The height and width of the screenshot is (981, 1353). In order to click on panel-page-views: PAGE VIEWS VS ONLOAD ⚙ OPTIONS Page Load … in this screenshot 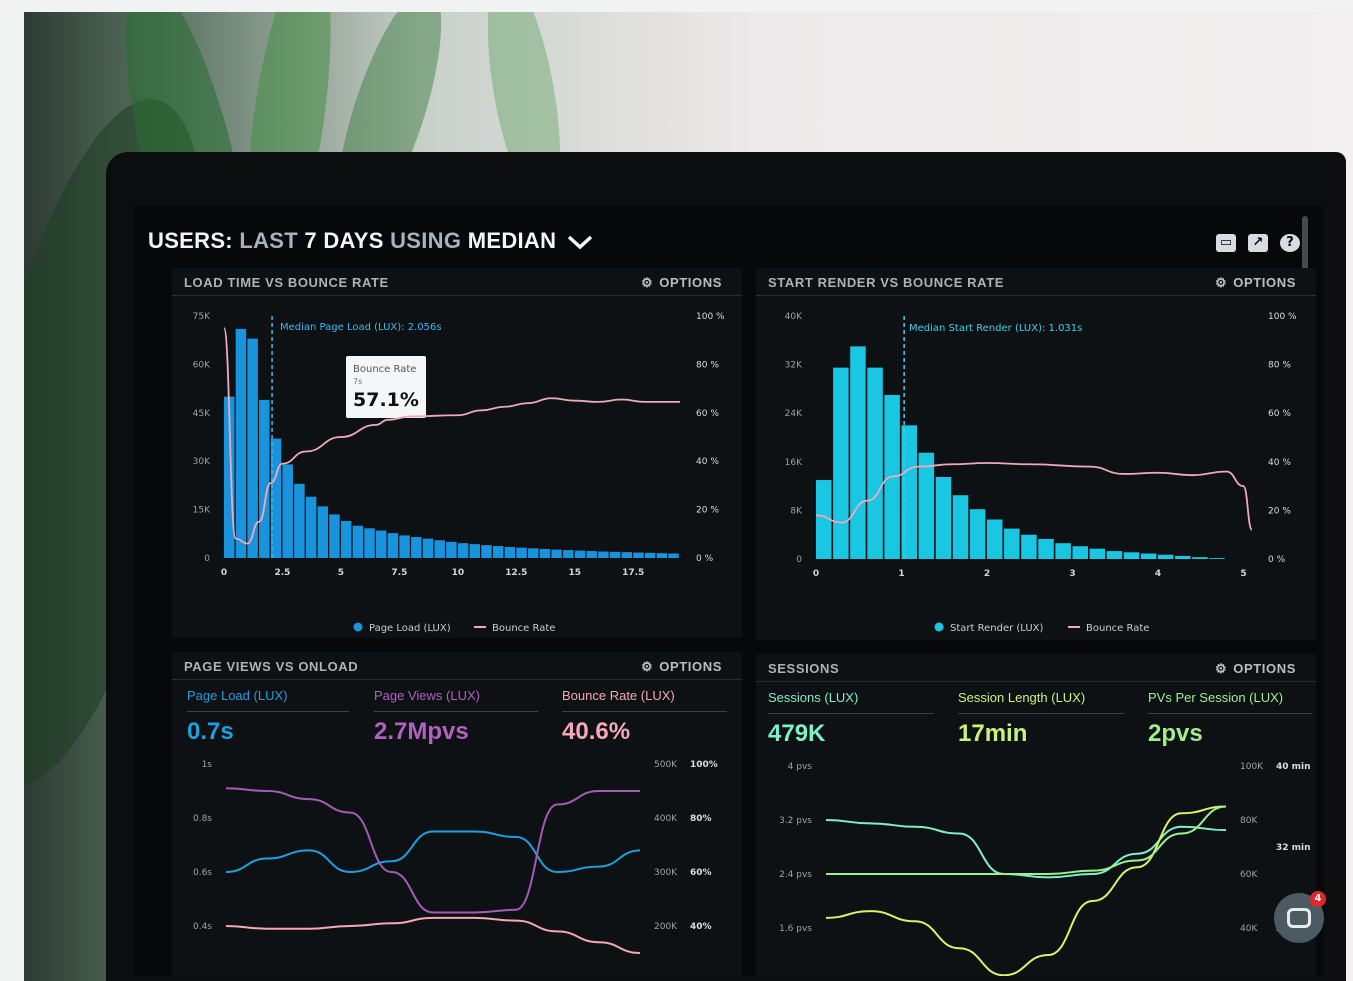, I will do `click(457, 814)`.